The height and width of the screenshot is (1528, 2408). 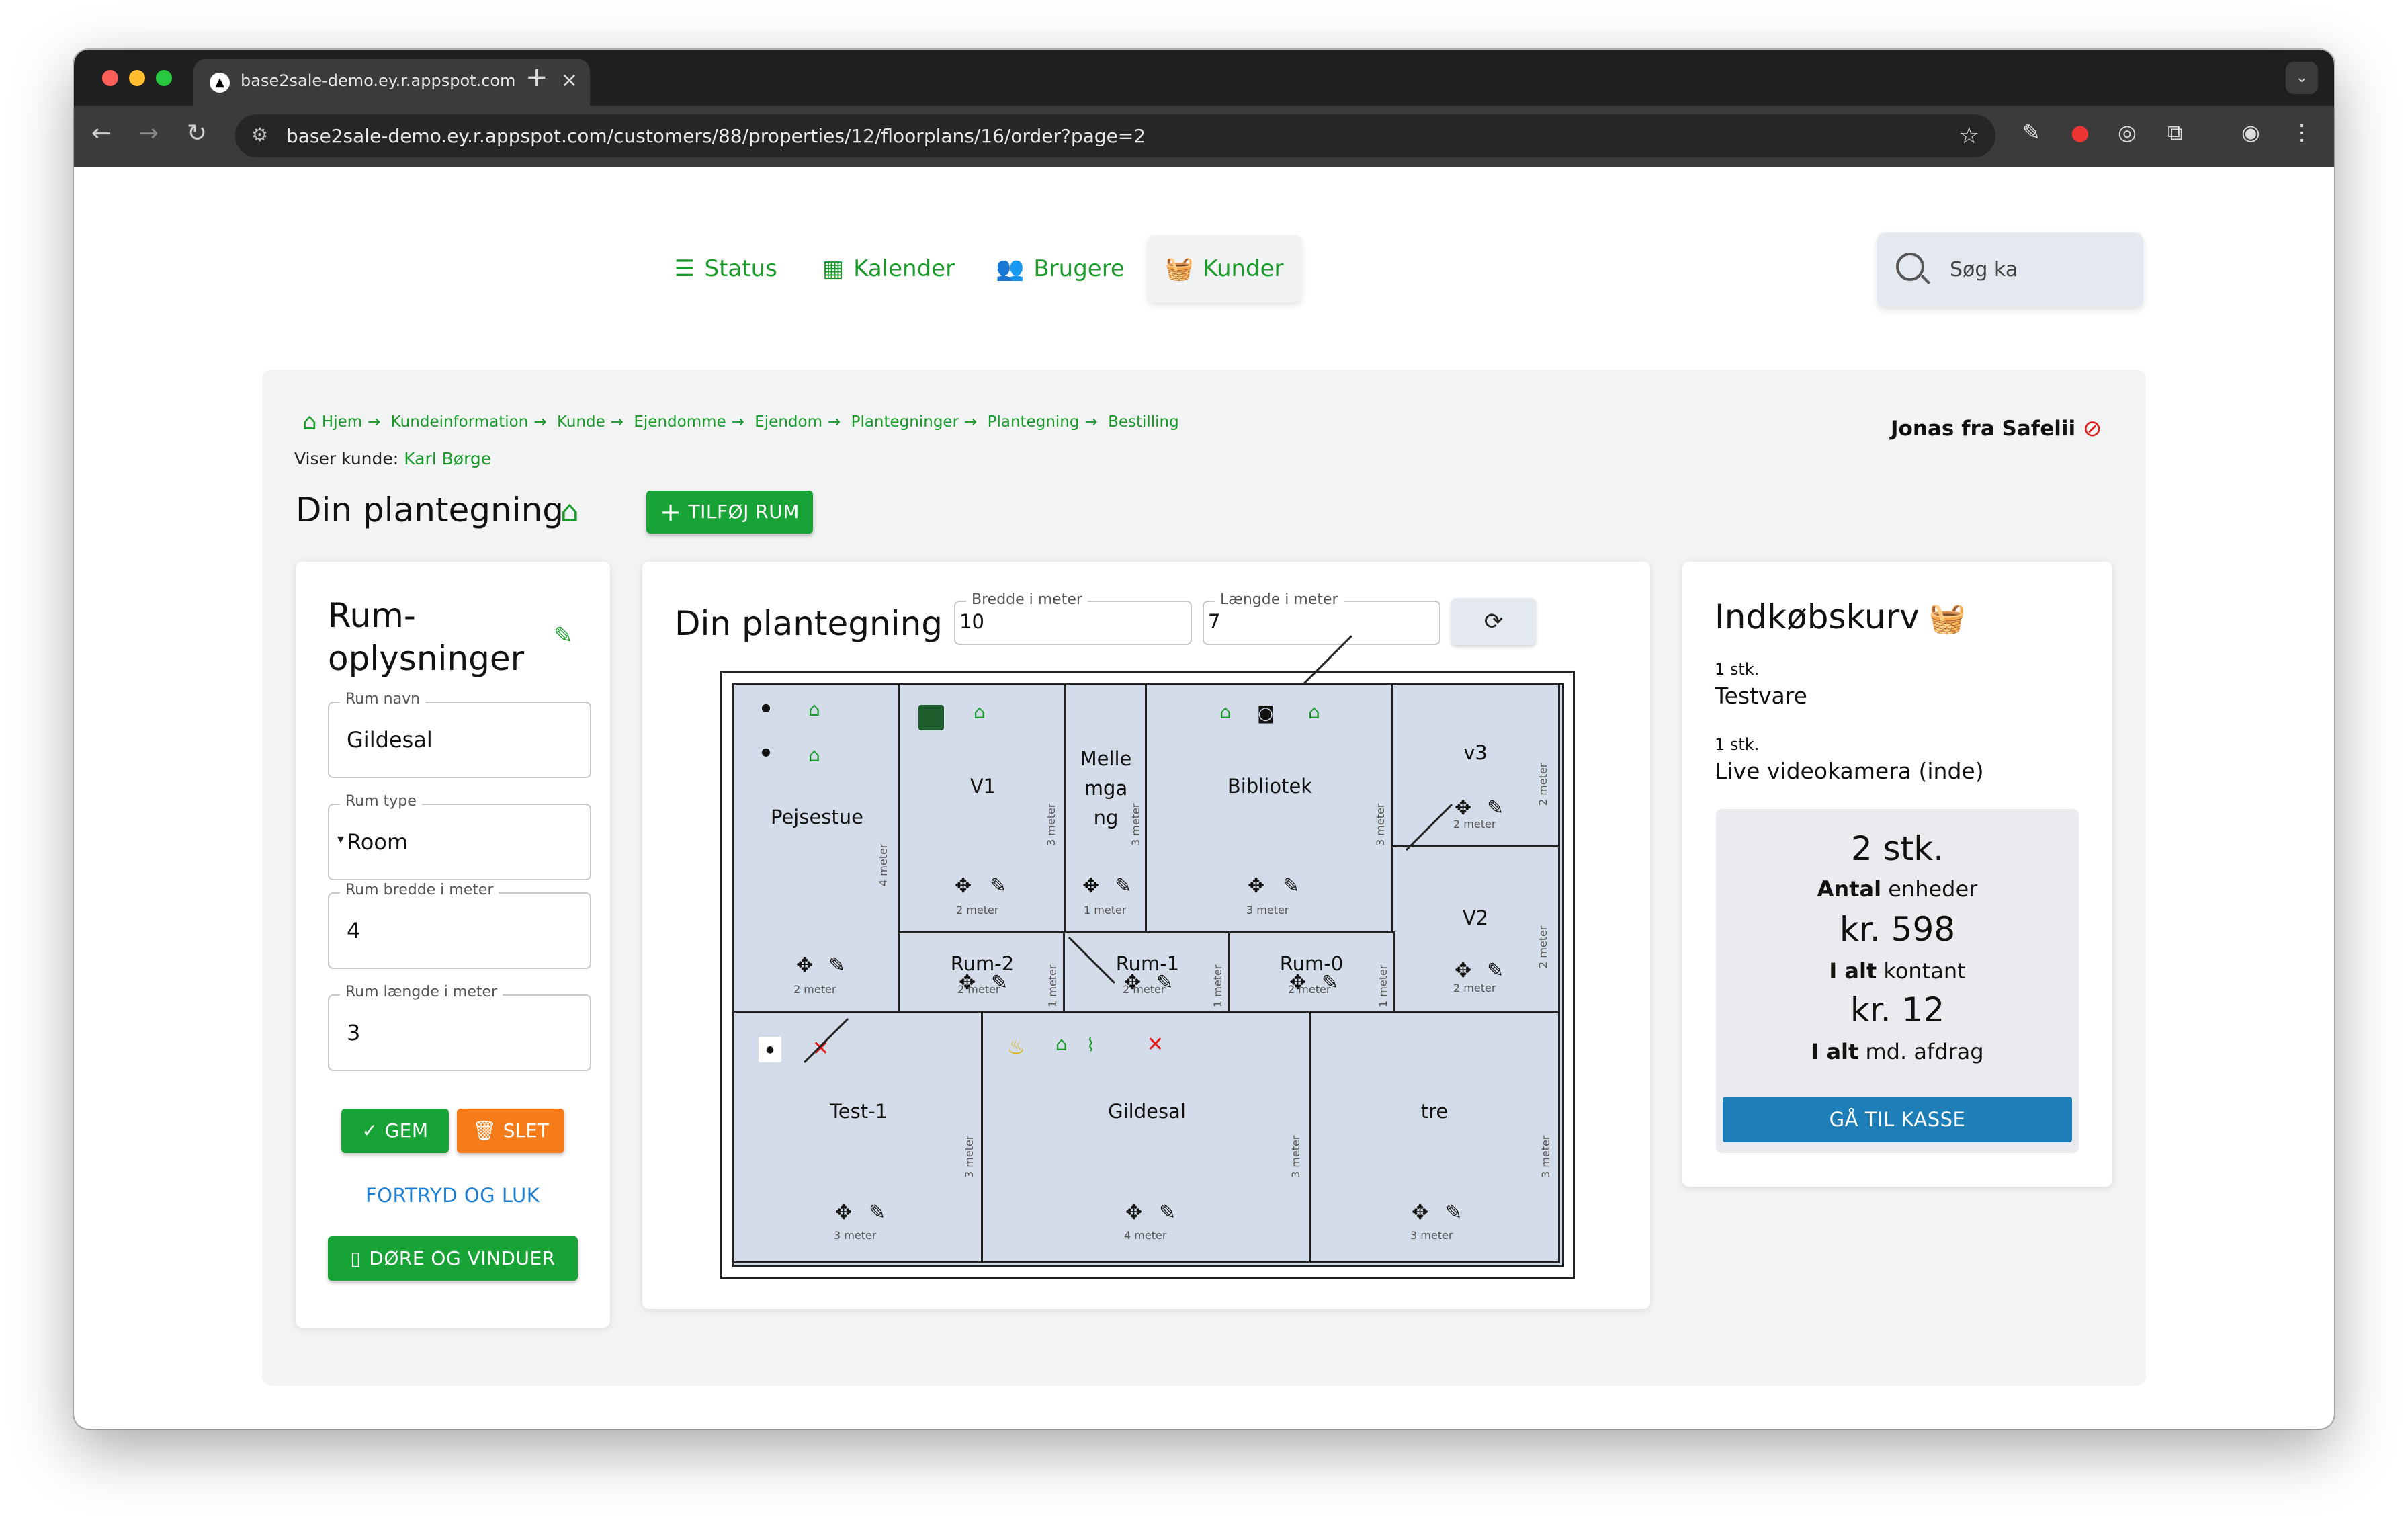 What do you see at coordinates (1090, 1045) in the screenshot?
I see `sensor-icon: ⌇` at bounding box center [1090, 1045].